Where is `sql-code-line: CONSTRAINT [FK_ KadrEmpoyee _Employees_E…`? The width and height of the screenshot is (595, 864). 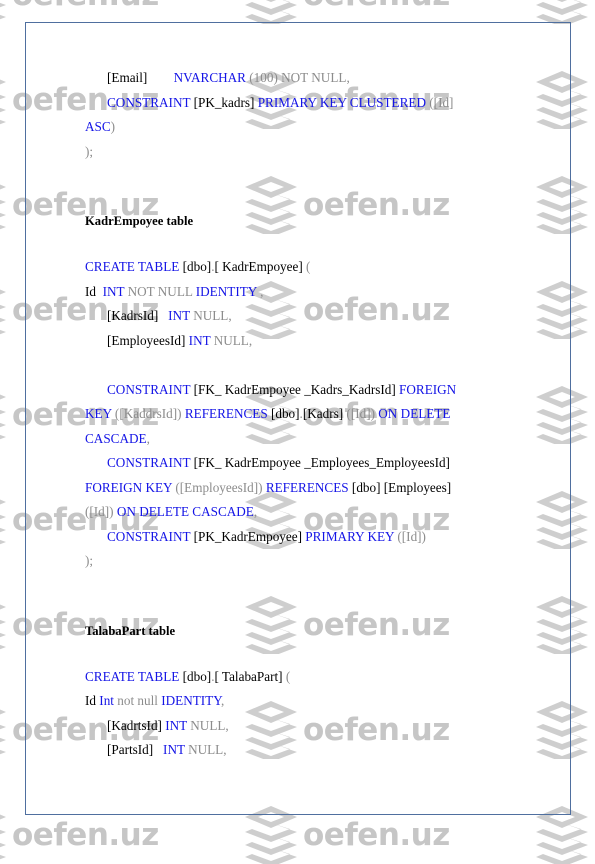
sql-code-line: CONSTRAINT [FK_ KadrEmpoyee _Employees_E… is located at coordinates (317, 463).